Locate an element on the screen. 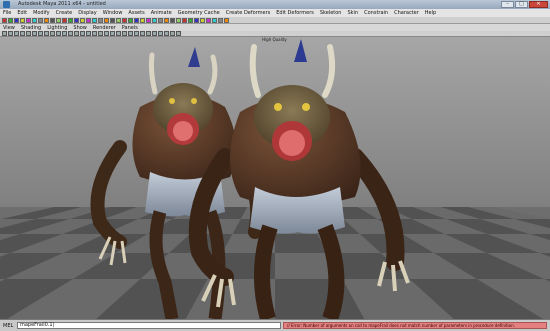 The height and width of the screenshot is (331, 550). menu-constrain: Constrain is located at coordinates (376, 13).